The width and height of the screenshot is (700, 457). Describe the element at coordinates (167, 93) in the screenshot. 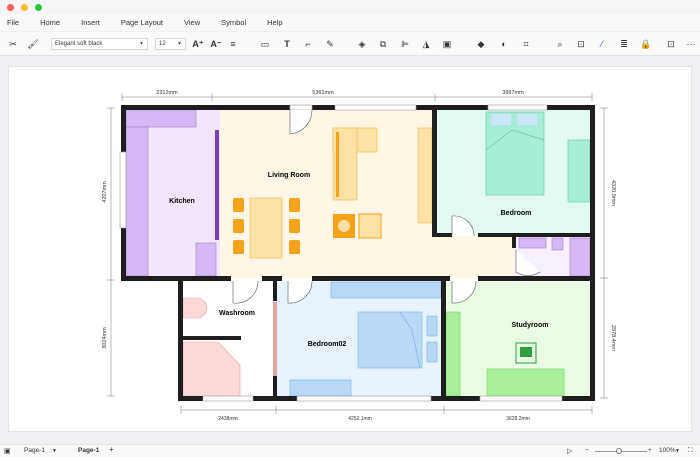

I see `dimension-top-1: 2312mm` at that location.